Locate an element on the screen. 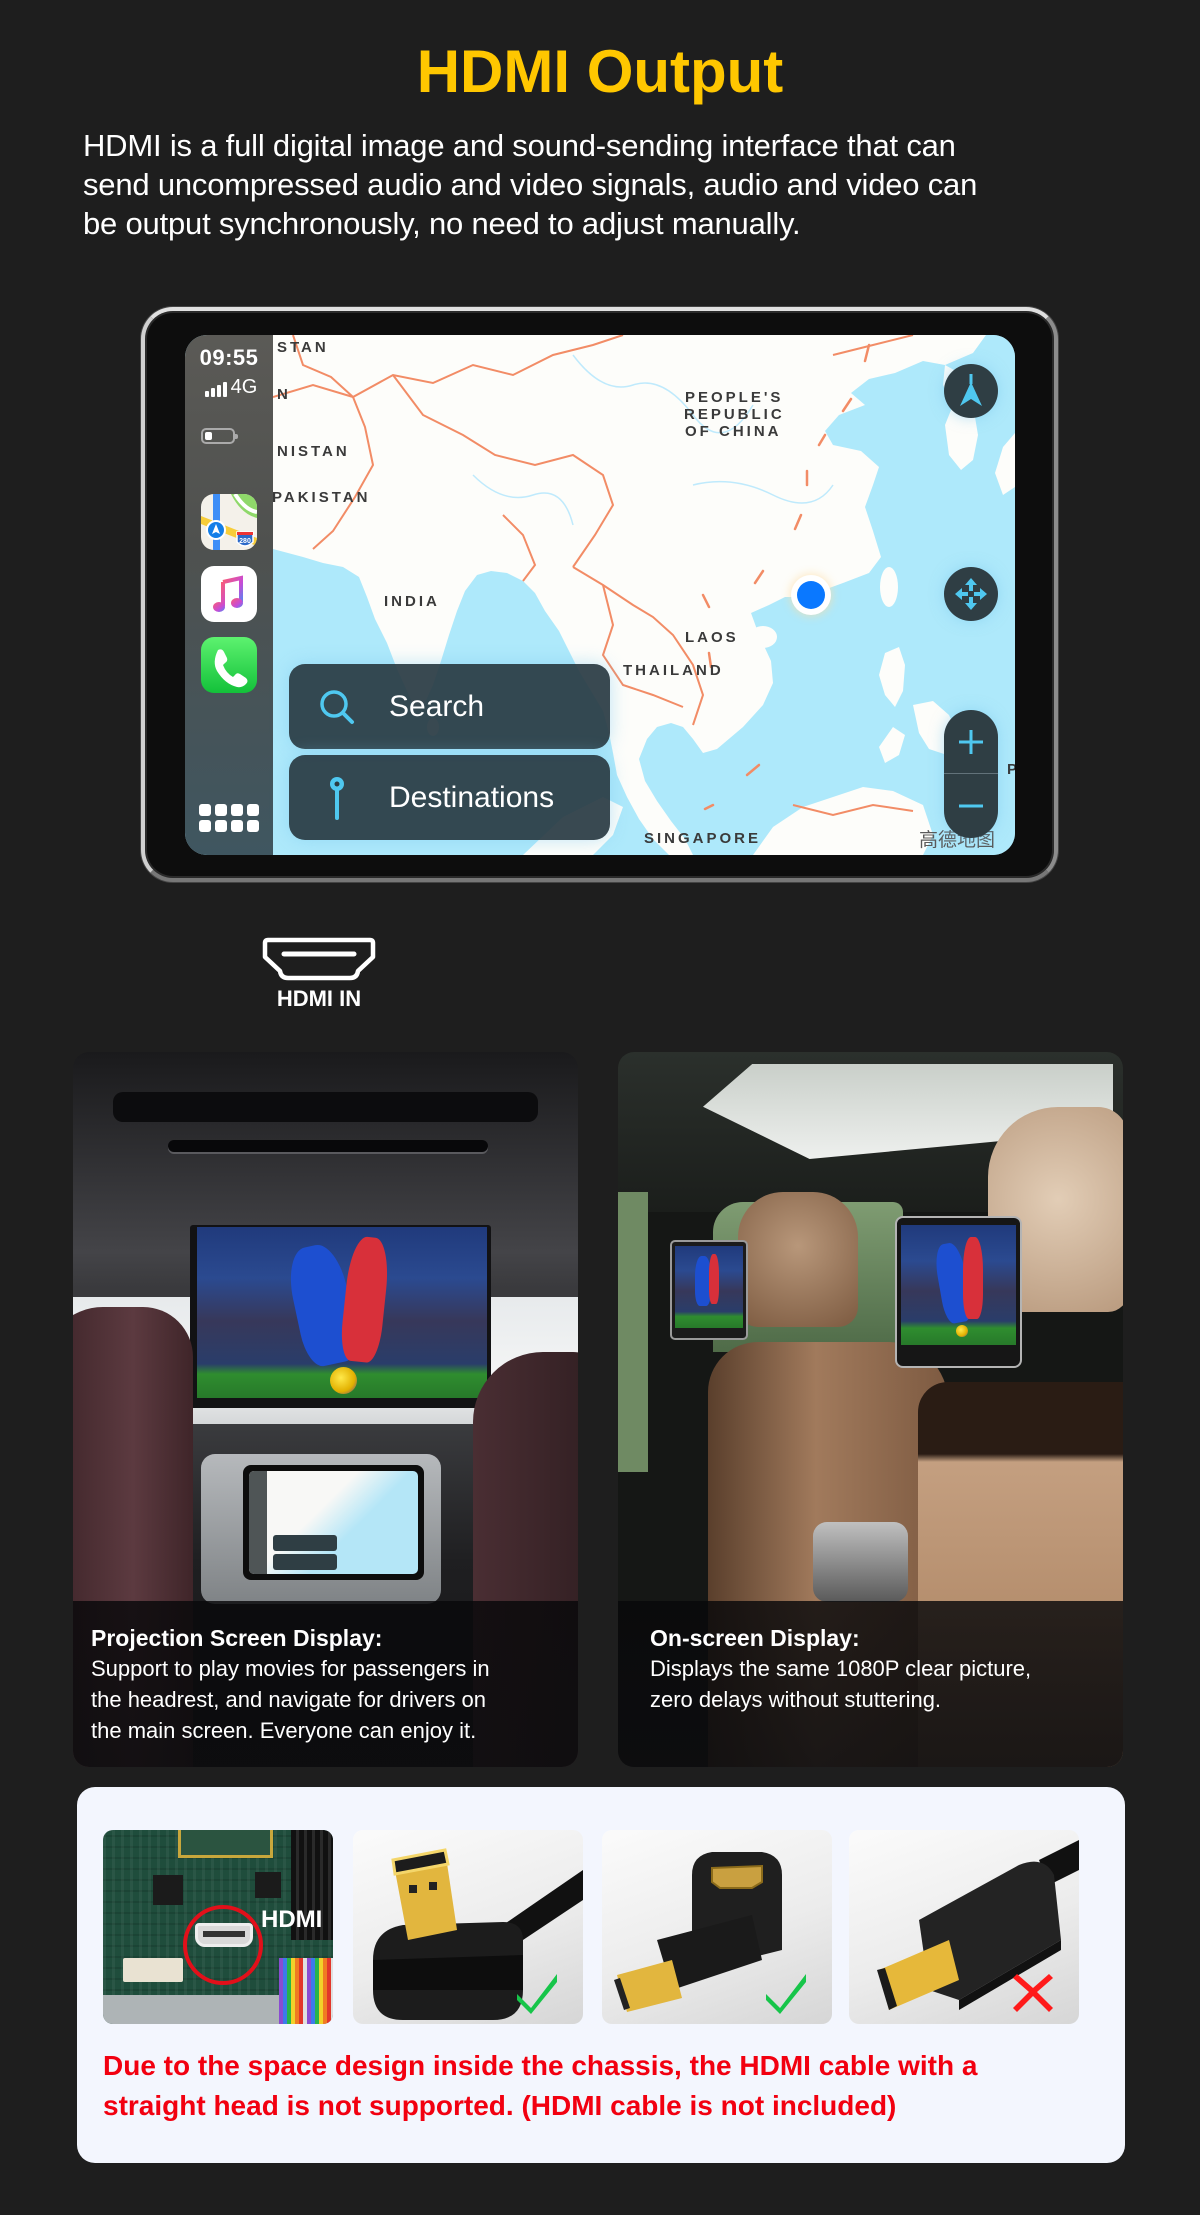  left-headrest is located at coordinates (798, 1259).